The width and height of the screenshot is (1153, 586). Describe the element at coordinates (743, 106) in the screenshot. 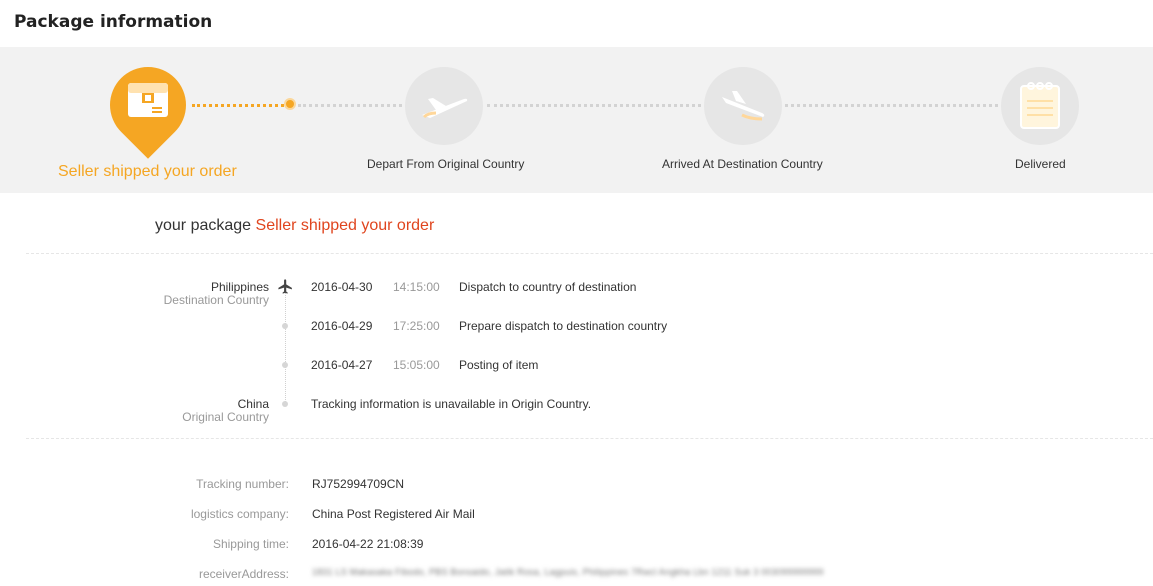

I see `landing-plane-icon` at that location.